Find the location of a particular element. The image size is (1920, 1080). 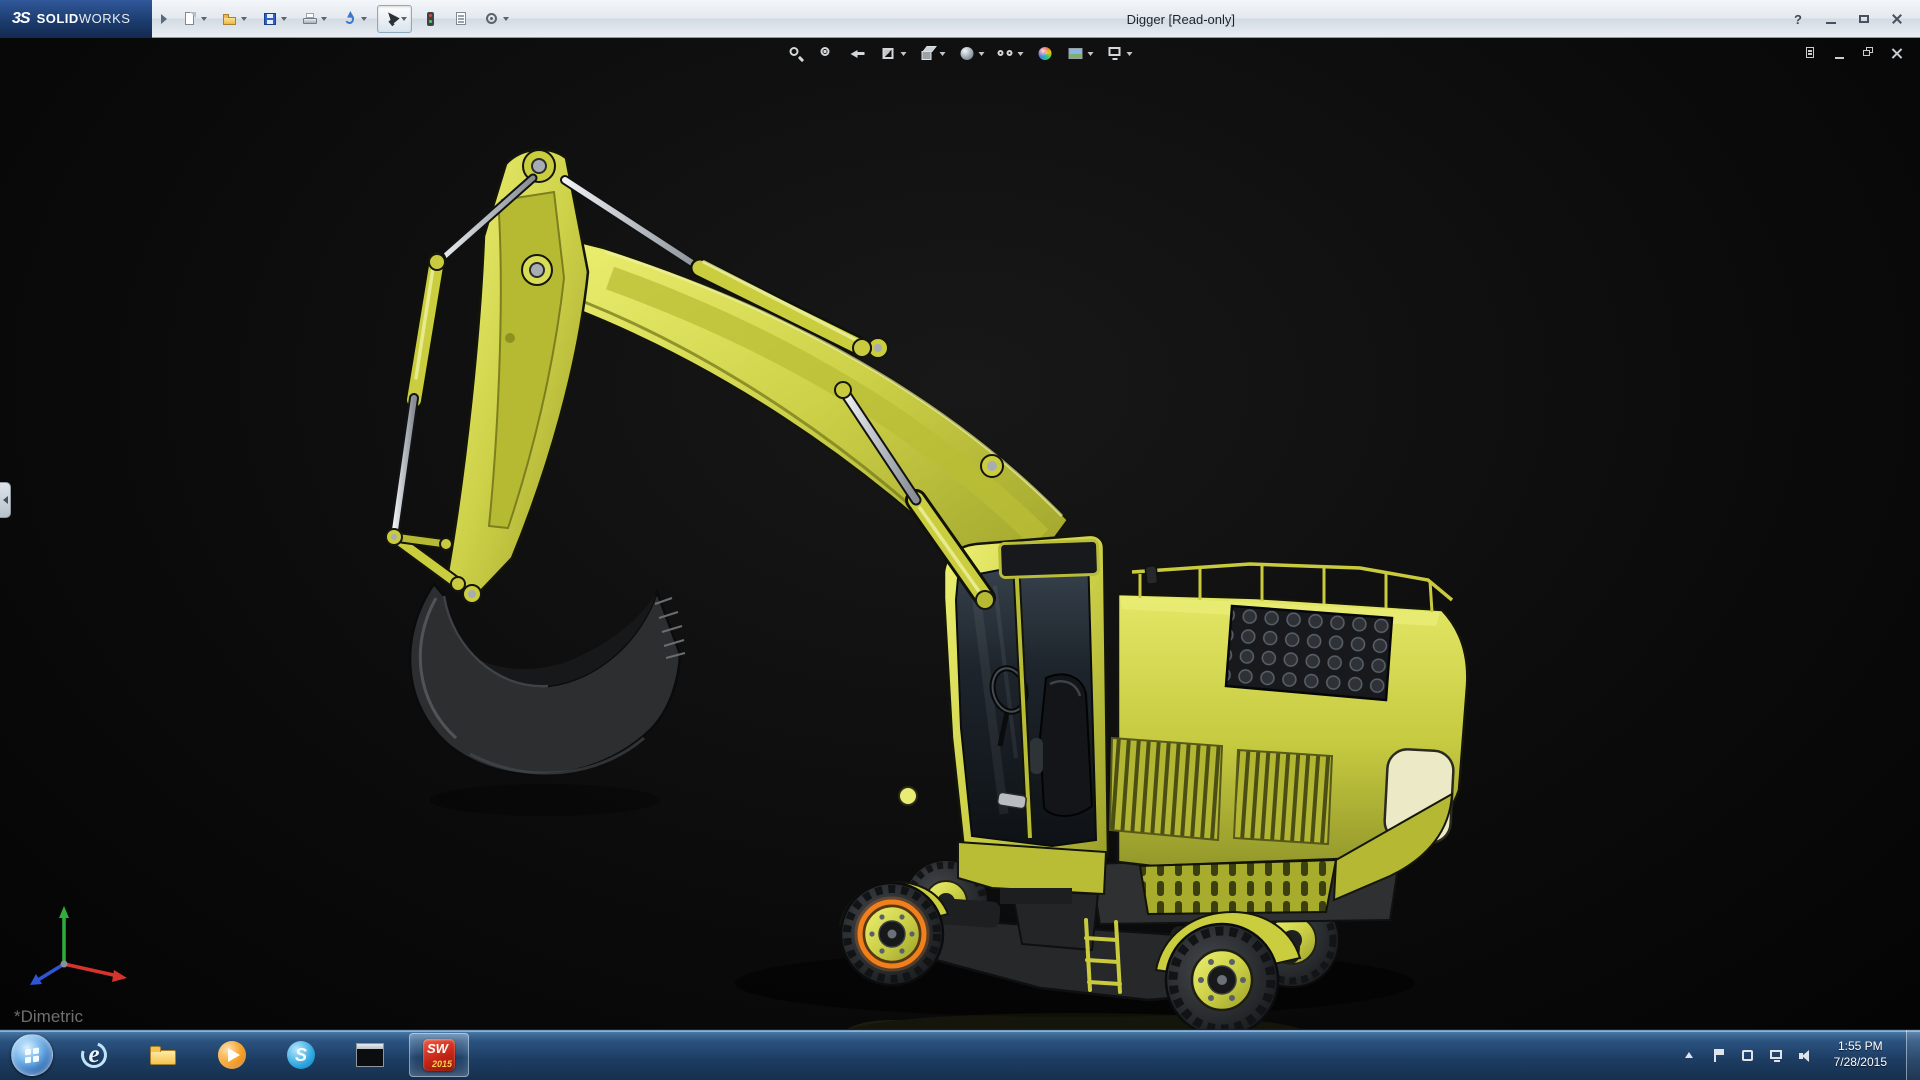

window-control-glyph is located at coordinates (1831, 19).